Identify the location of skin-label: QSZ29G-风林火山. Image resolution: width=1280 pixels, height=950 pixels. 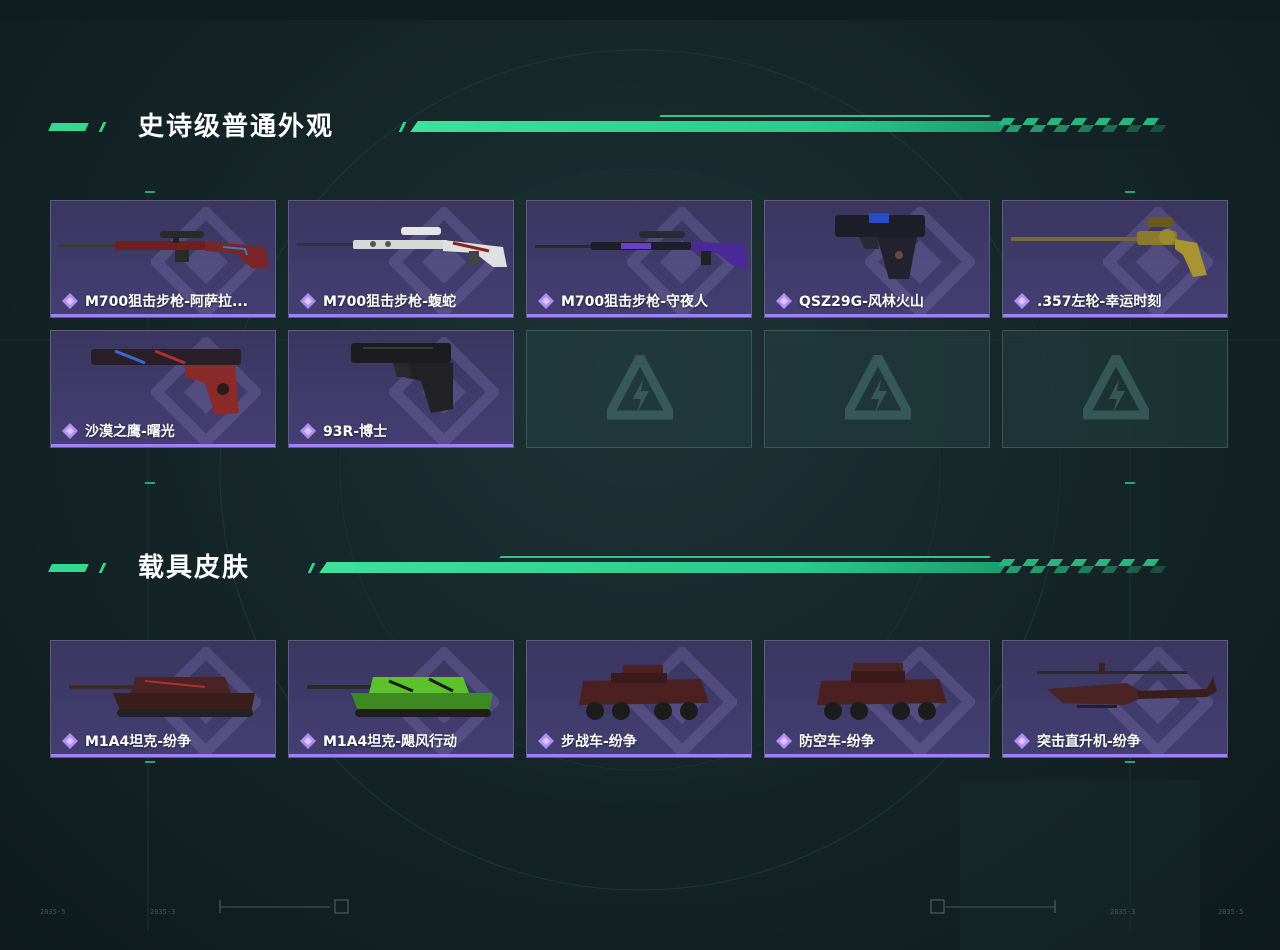
(849, 301).